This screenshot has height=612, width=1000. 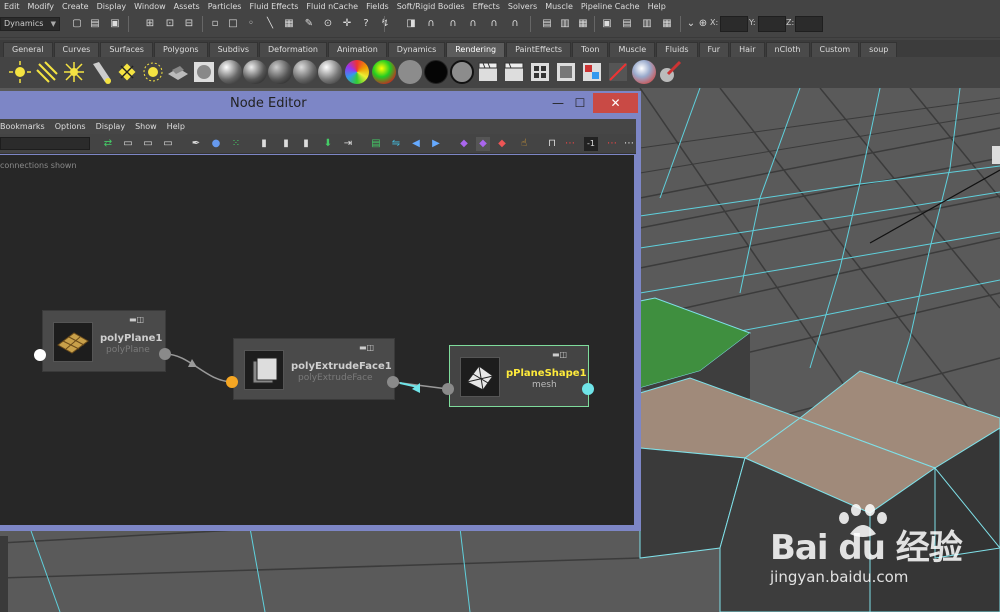 What do you see at coordinates (486, 6) in the screenshot?
I see `menu-effects: Effects` at bounding box center [486, 6].